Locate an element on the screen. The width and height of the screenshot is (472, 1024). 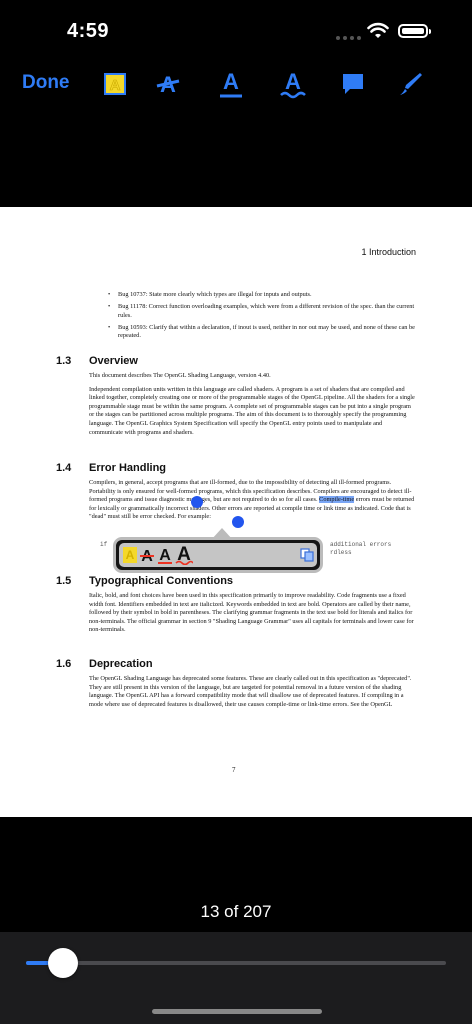
battery-icon is located at coordinates (414, 31).